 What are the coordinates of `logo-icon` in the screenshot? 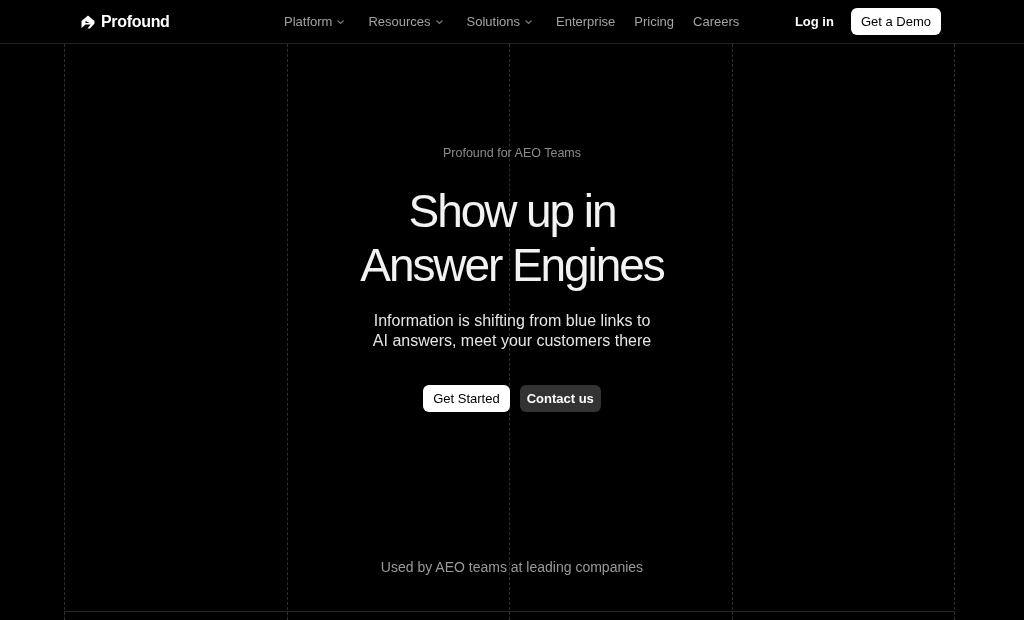 It's located at (88, 21).